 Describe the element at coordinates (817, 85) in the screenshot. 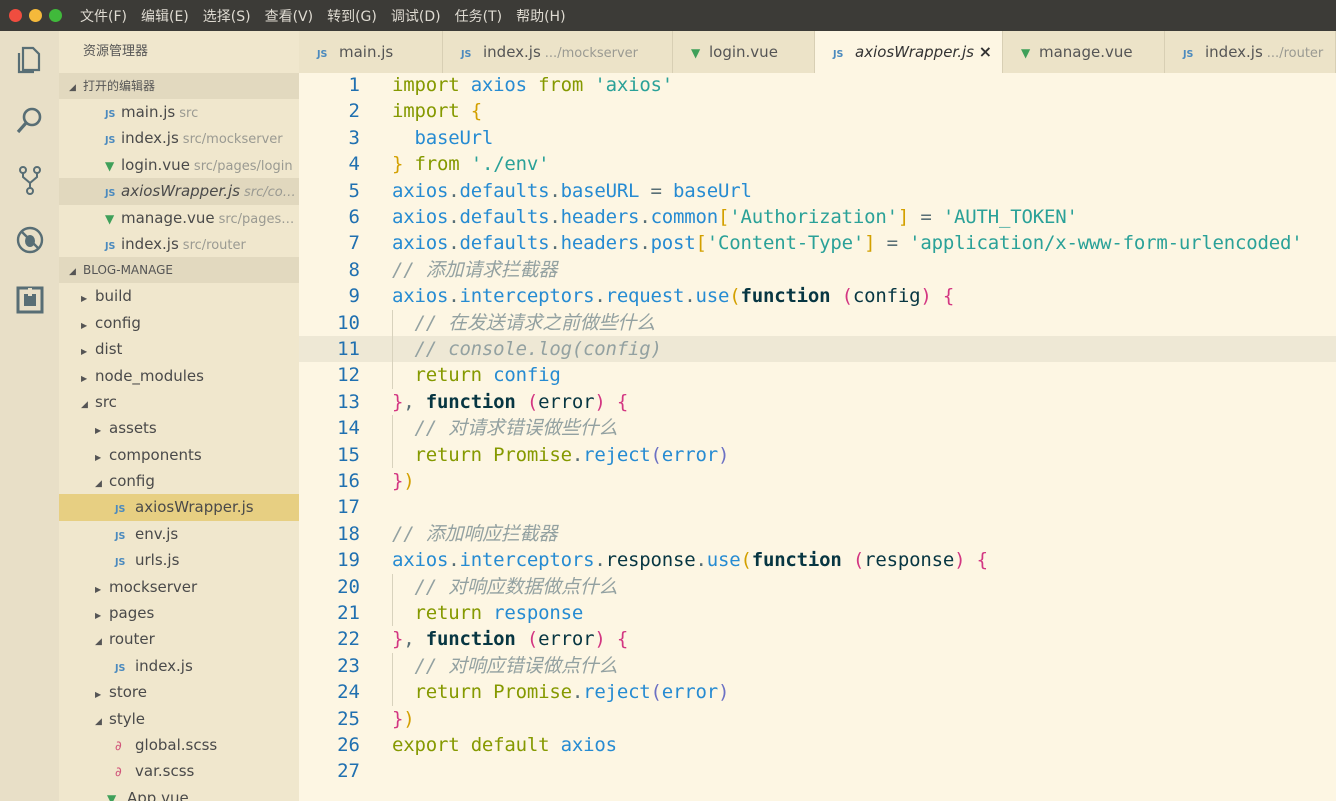

I see `code-line: 1 import axios from 'axios'` at that location.